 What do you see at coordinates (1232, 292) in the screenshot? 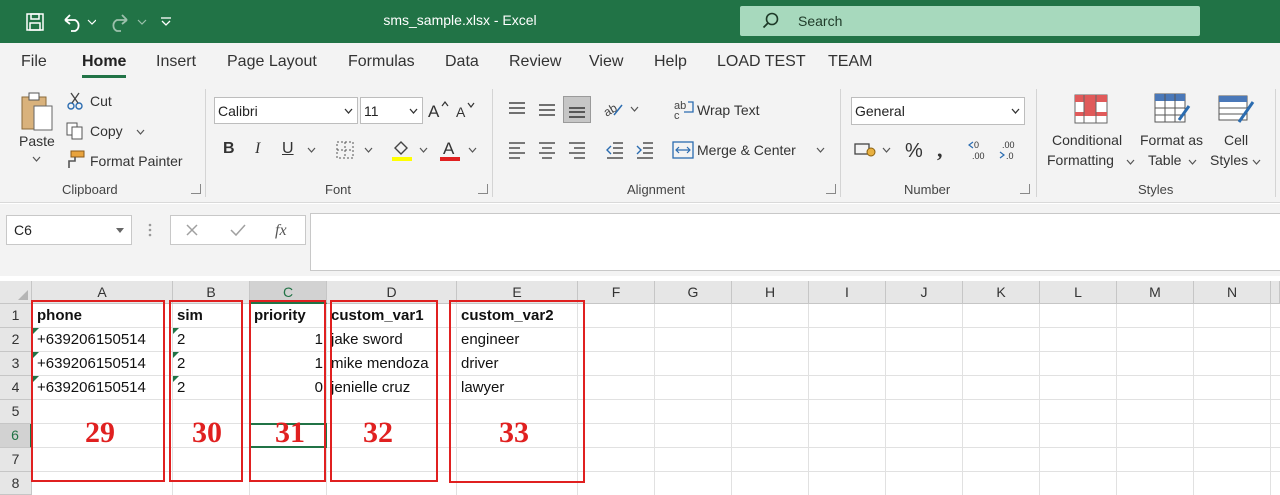
I see `column-header: N` at bounding box center [1232, 292].